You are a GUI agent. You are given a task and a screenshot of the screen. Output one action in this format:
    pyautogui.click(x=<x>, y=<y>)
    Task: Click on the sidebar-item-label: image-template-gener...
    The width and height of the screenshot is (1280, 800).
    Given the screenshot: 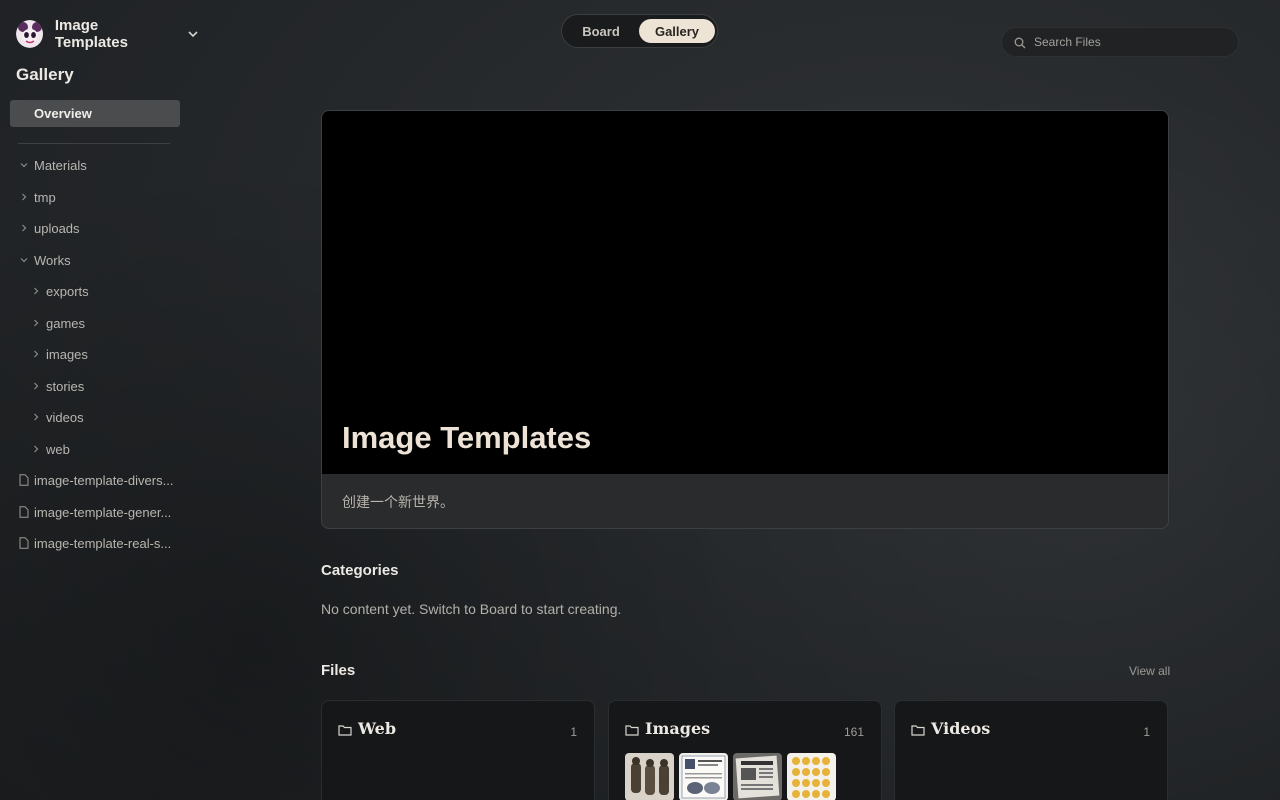 What is the action you would take?
    pyautogui.click(x=103, y=512)
    